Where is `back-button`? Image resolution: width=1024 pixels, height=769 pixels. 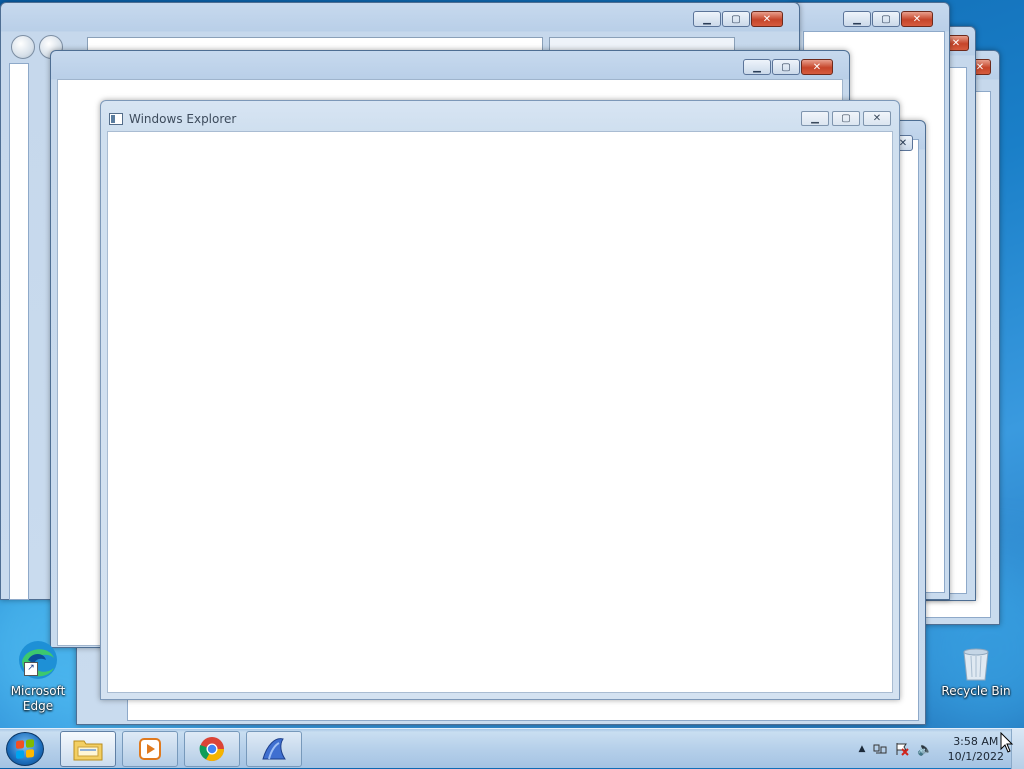 back-button is located at coordinates (23, 47).